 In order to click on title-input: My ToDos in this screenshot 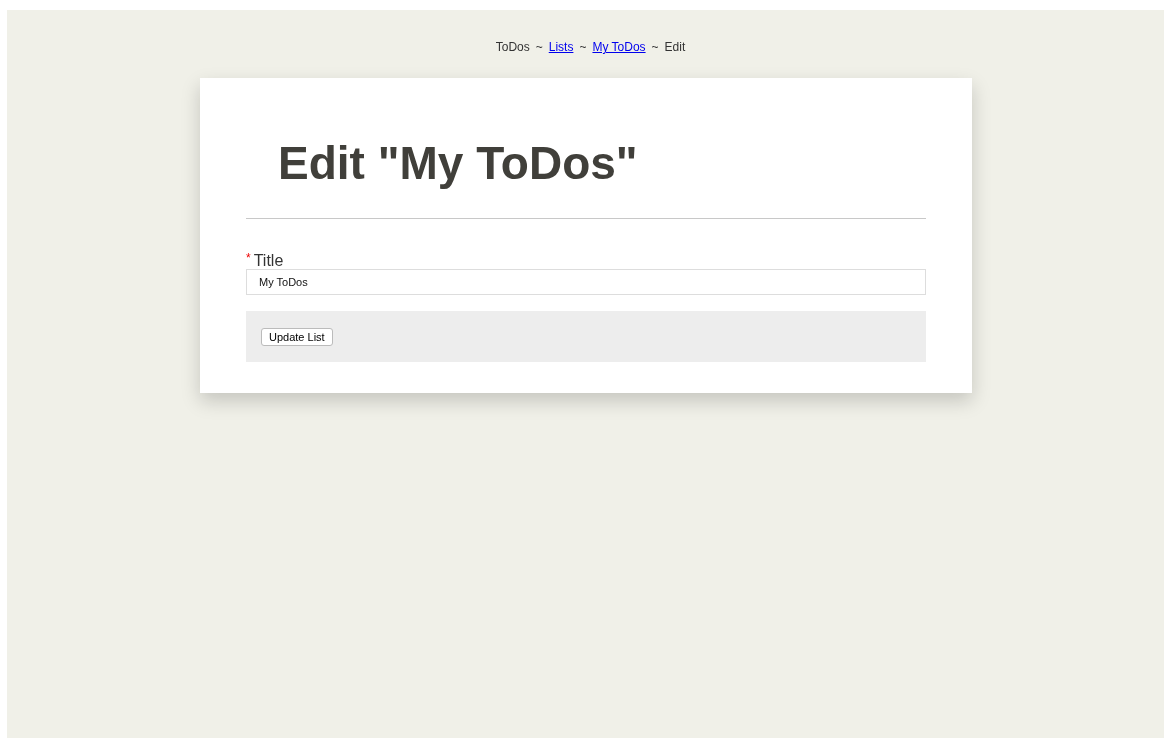, I will do `click(586, 282)`.